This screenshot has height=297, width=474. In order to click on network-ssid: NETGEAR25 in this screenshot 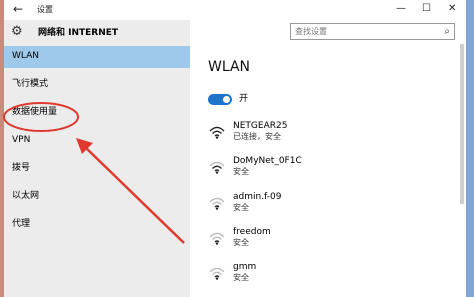, I will do `click(260, 126)`.